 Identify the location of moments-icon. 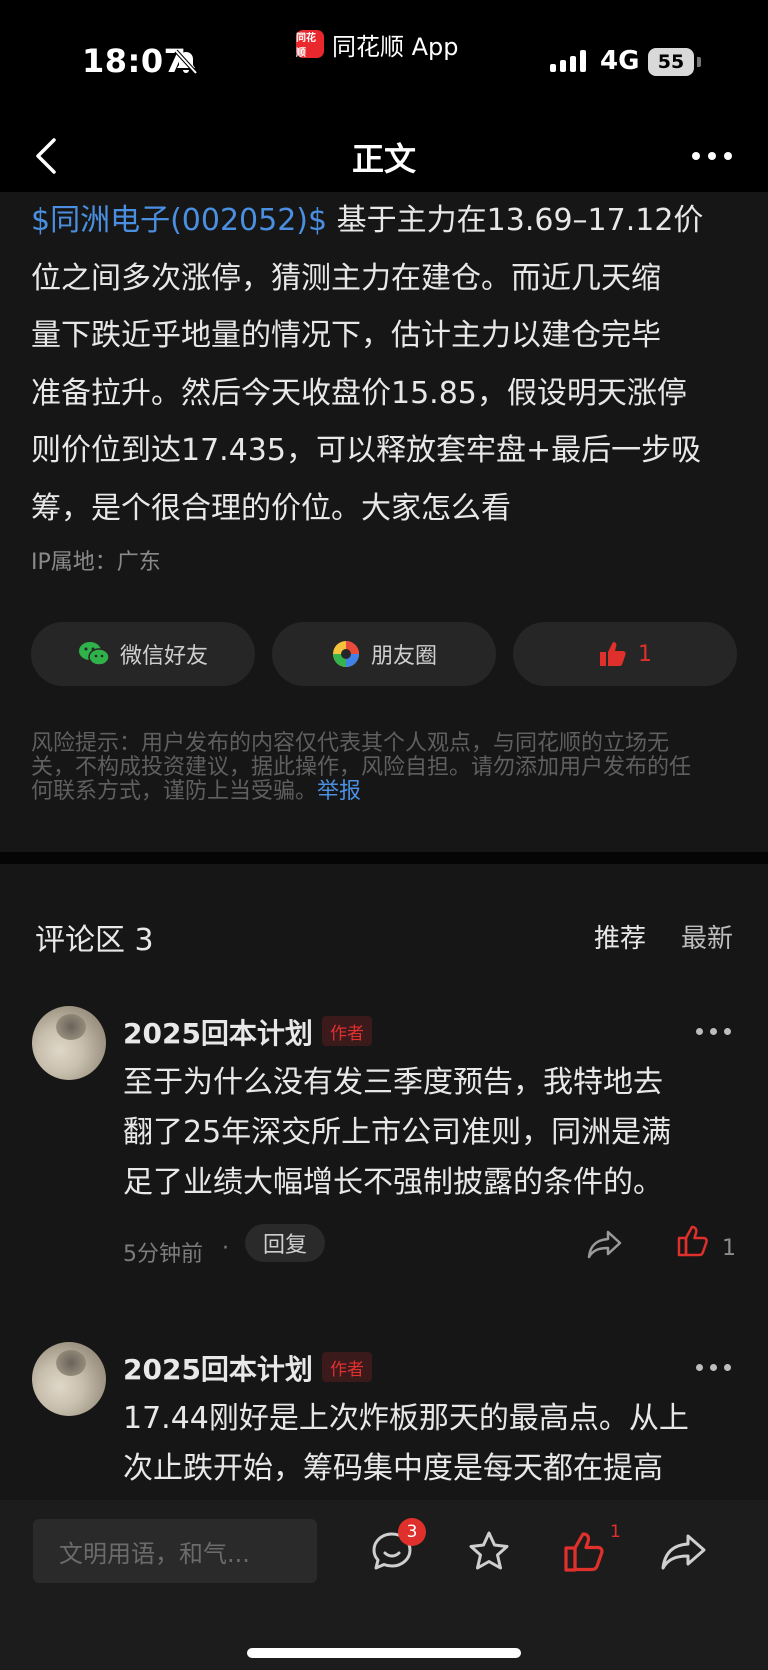
(345, 654).